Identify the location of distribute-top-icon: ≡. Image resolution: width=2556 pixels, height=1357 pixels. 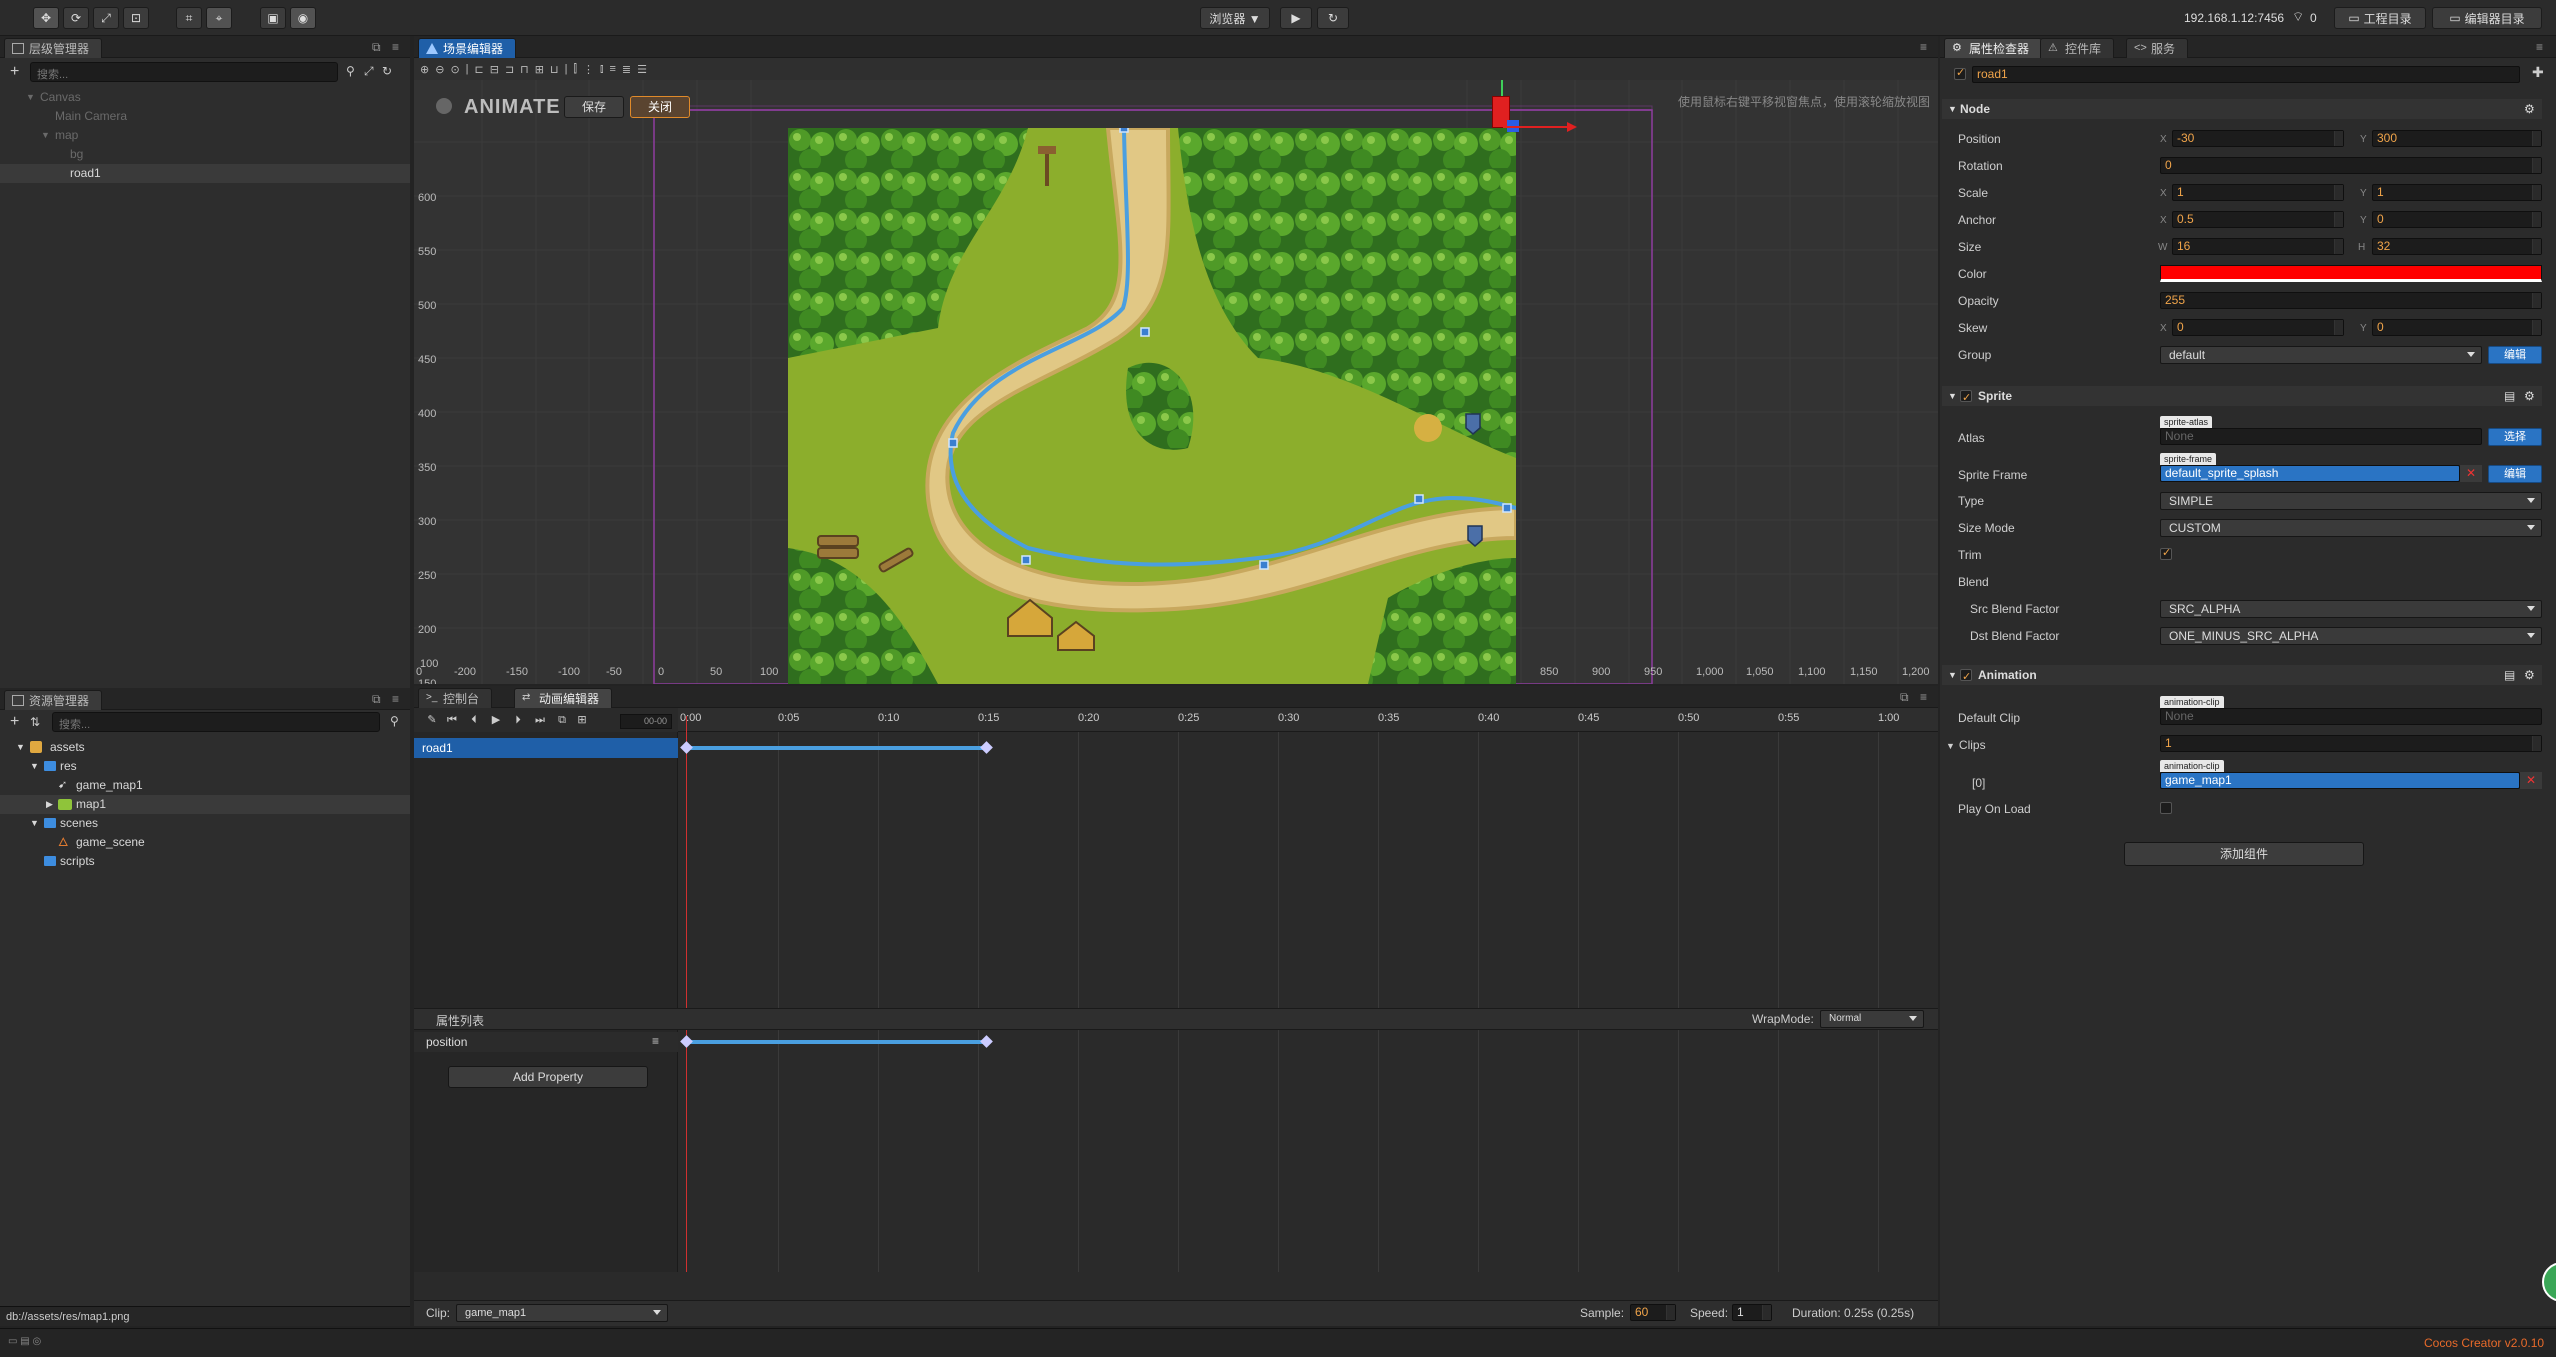
(613, 69).